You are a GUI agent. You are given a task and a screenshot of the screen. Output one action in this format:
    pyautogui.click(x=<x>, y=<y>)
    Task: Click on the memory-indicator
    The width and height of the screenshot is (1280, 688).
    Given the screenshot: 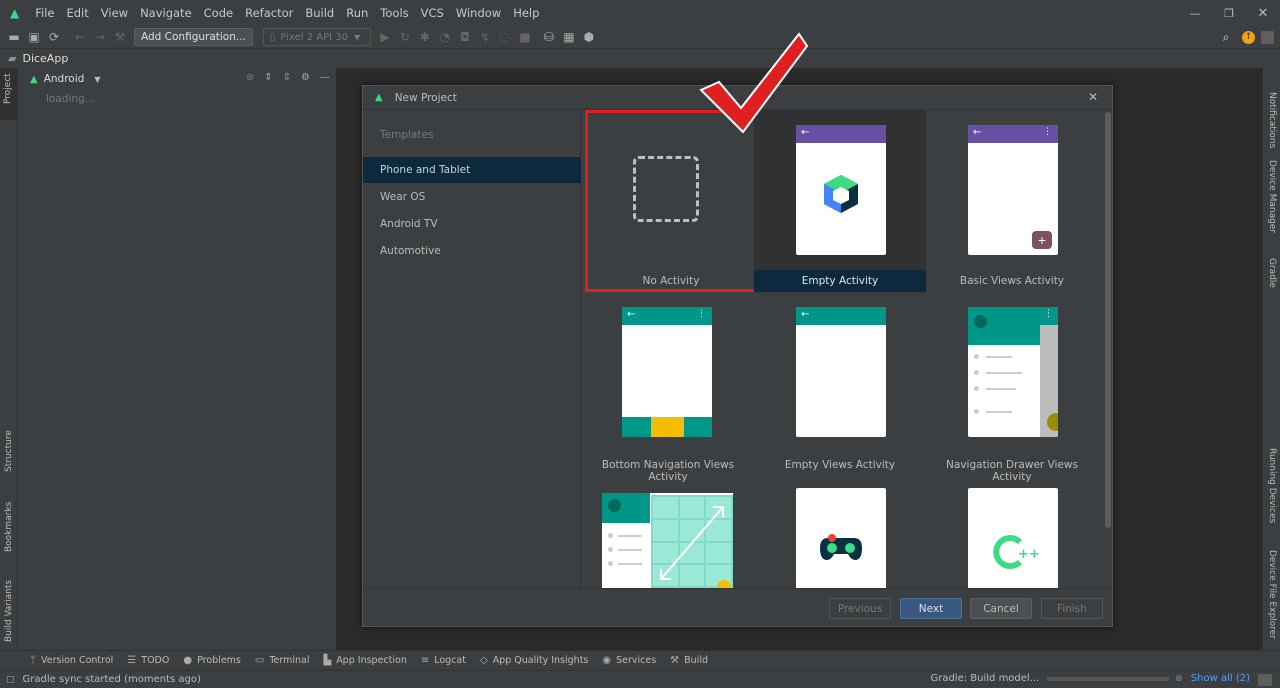 What is the action you would take?
    pyautogui.click(x=1265, y=680)
    